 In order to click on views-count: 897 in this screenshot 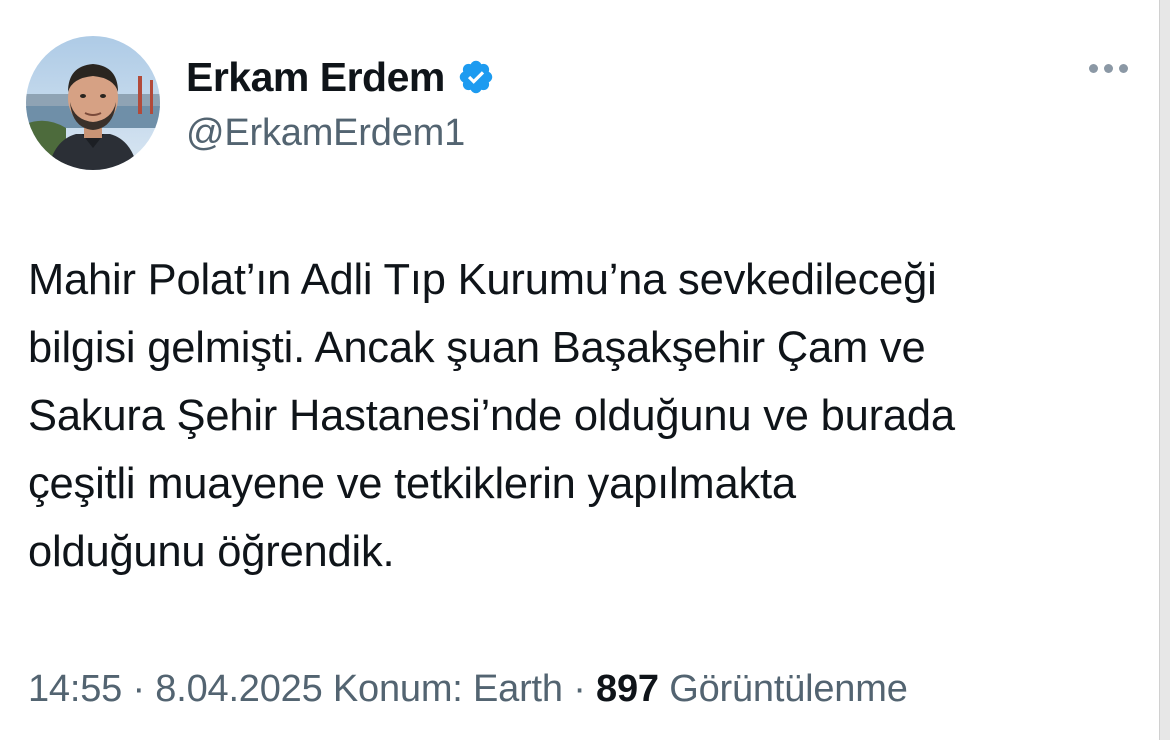, I will do `click(627, 689)`.